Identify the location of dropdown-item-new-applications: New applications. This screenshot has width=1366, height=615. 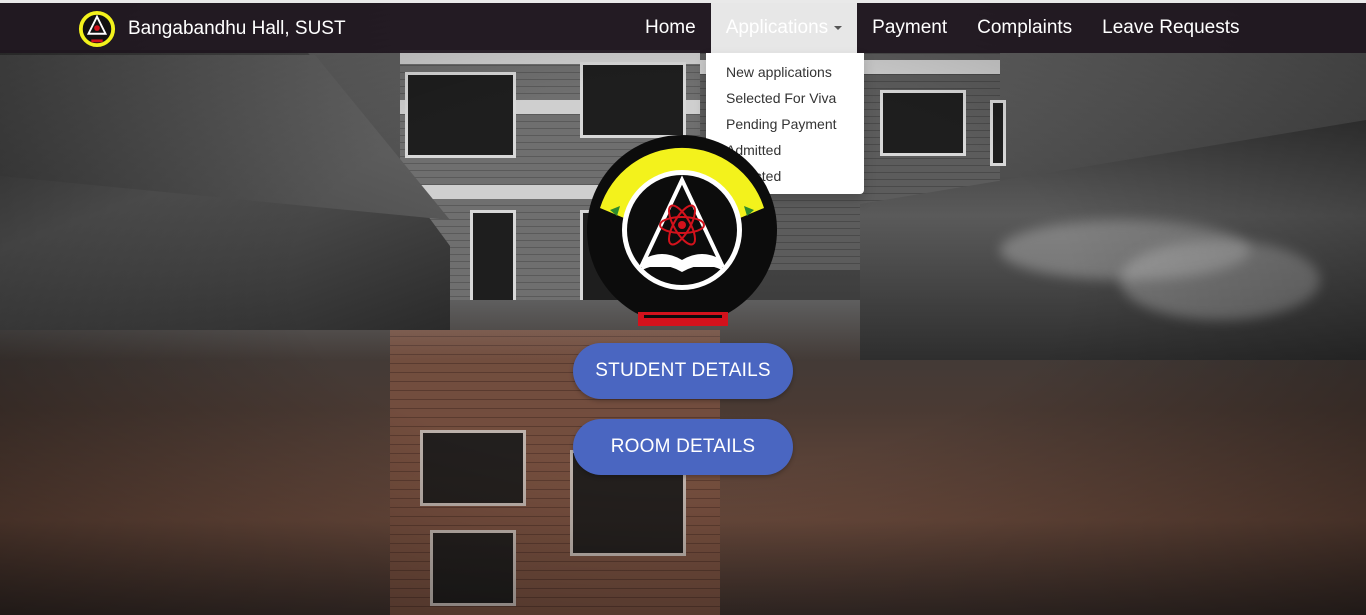
(785, 72).